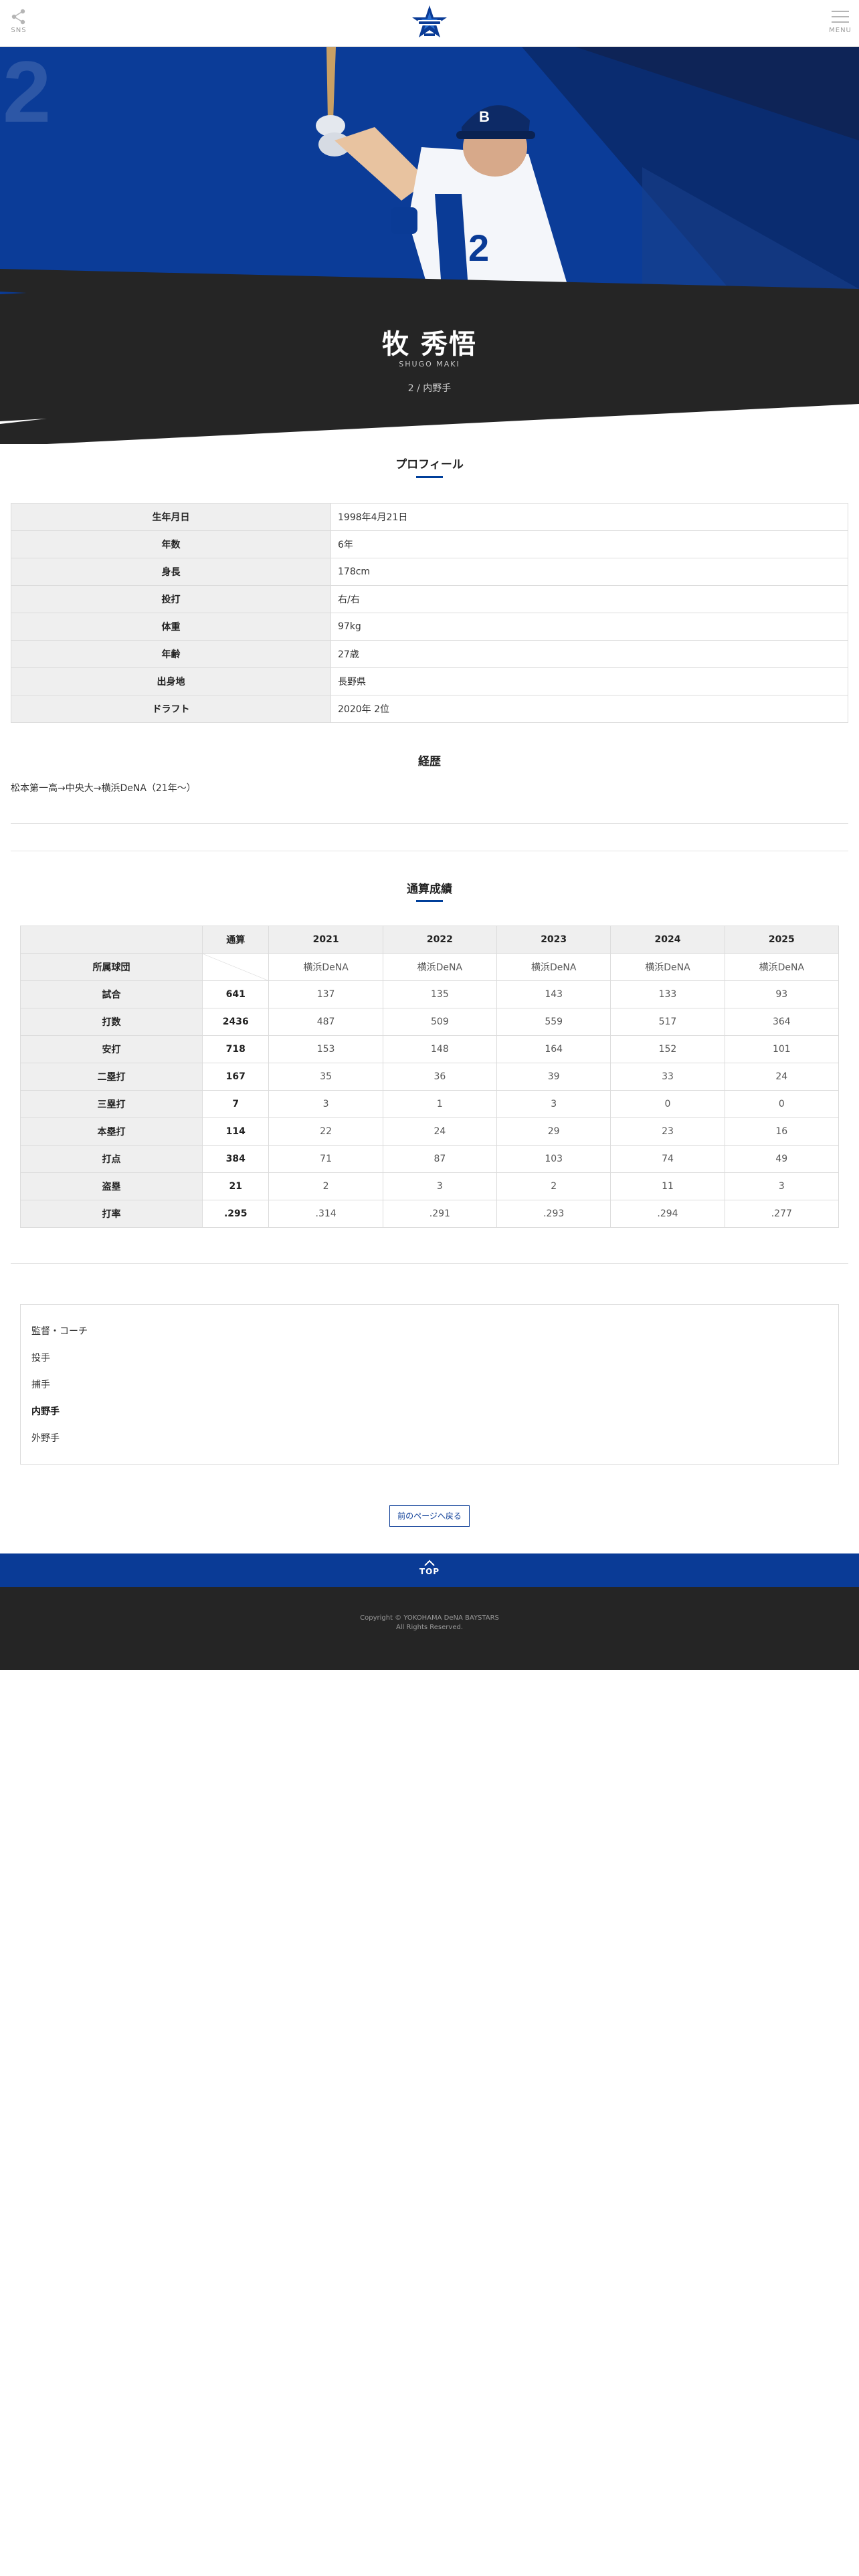 This screenshot has width=859, height=2576. Describe the element at coordinates (667, 940) in the screenshot. I see `stats-column-header: 2024` at that location.